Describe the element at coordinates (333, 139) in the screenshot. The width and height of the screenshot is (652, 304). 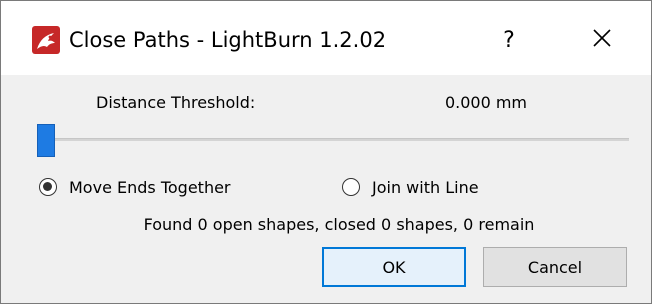
I see `distance-threshold-slider-track` at that location.